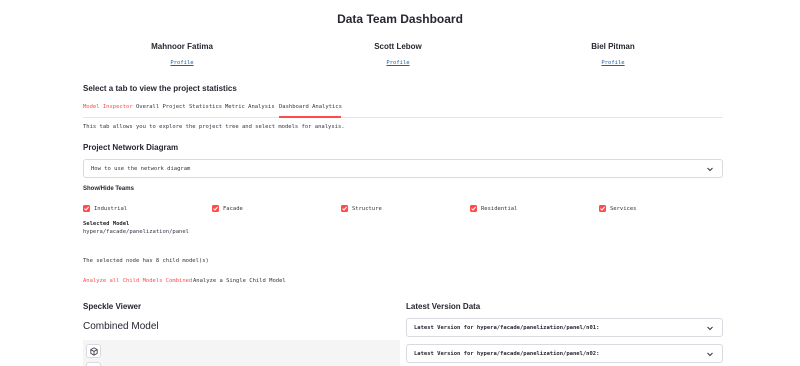 The height and width of the screenshot is (366, 800). What do you see at coordinates (398, 46) in the screenshot?
I see `member-name: Scott Lebow` at bounding box center [398, 46].